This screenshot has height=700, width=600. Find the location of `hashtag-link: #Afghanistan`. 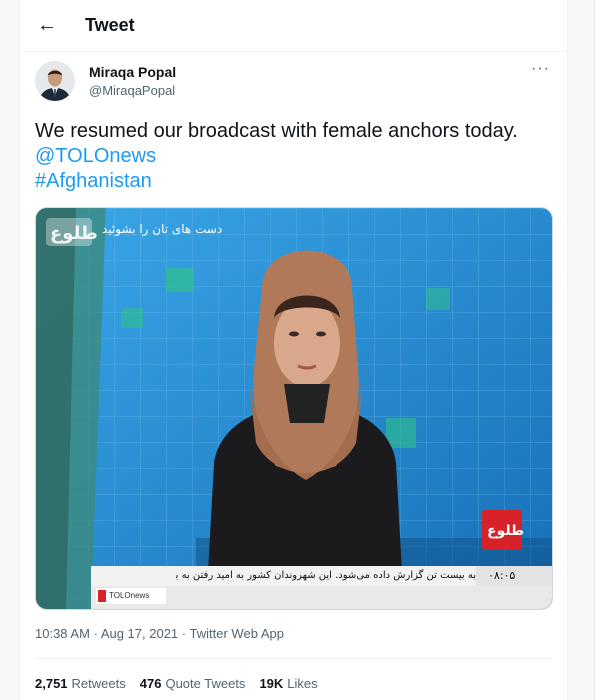

hashtag-link: #Afghanistan is located at coordinates (276, 181).